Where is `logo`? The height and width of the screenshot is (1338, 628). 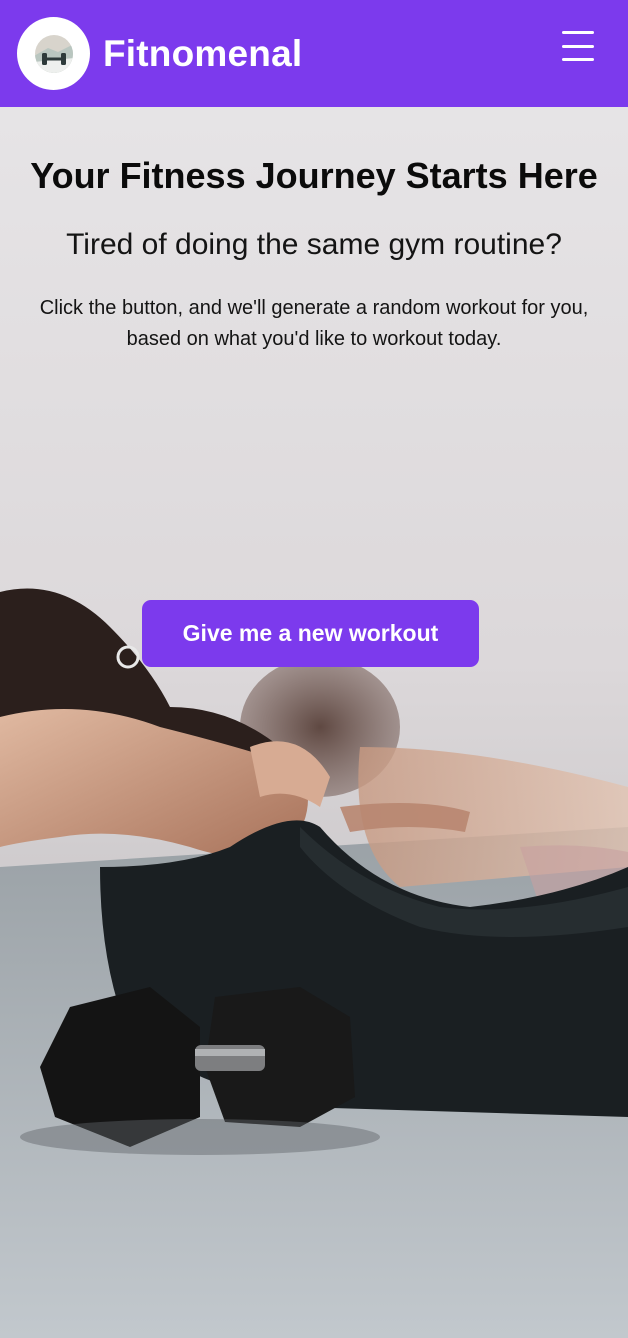
logo is located at coordinates (53, 53).